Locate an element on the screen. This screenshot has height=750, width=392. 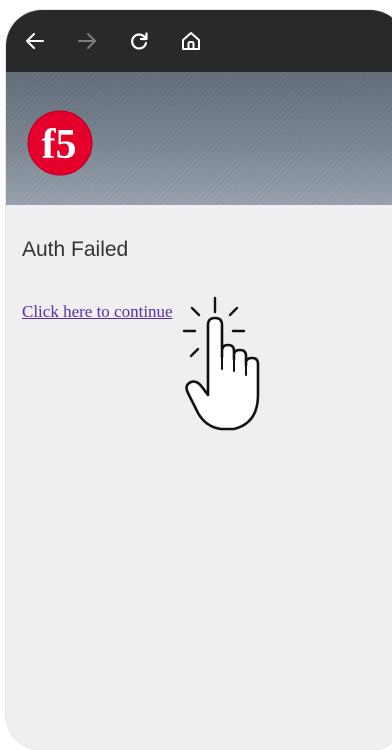
reload-icon is located at coordinates (139, 41).